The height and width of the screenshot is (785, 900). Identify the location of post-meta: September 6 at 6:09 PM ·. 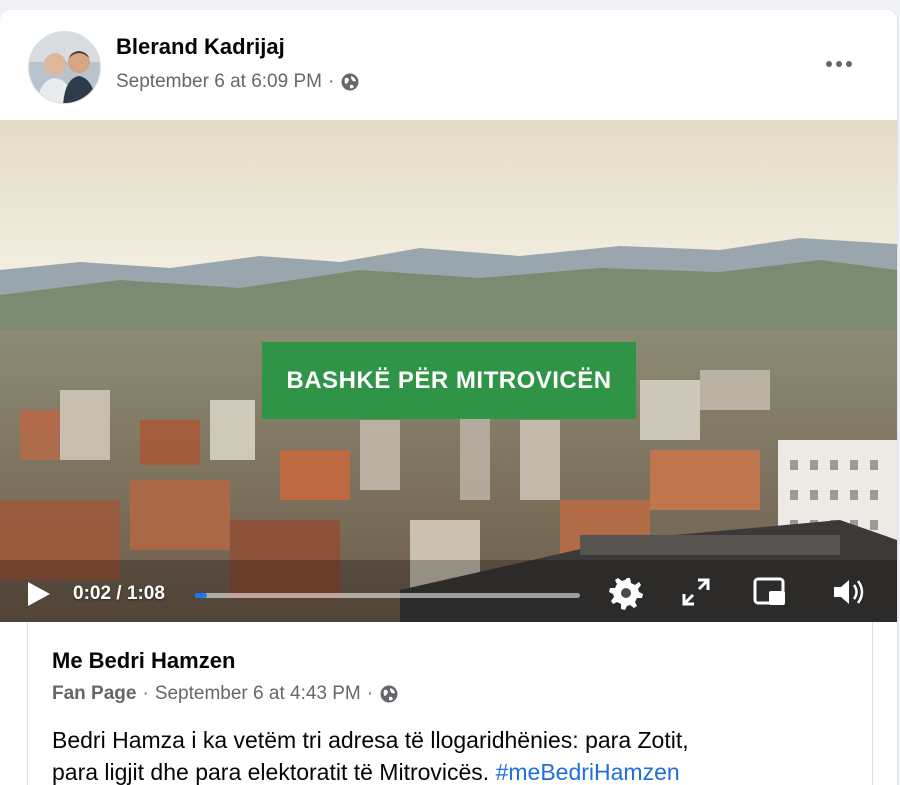
(238, 82).